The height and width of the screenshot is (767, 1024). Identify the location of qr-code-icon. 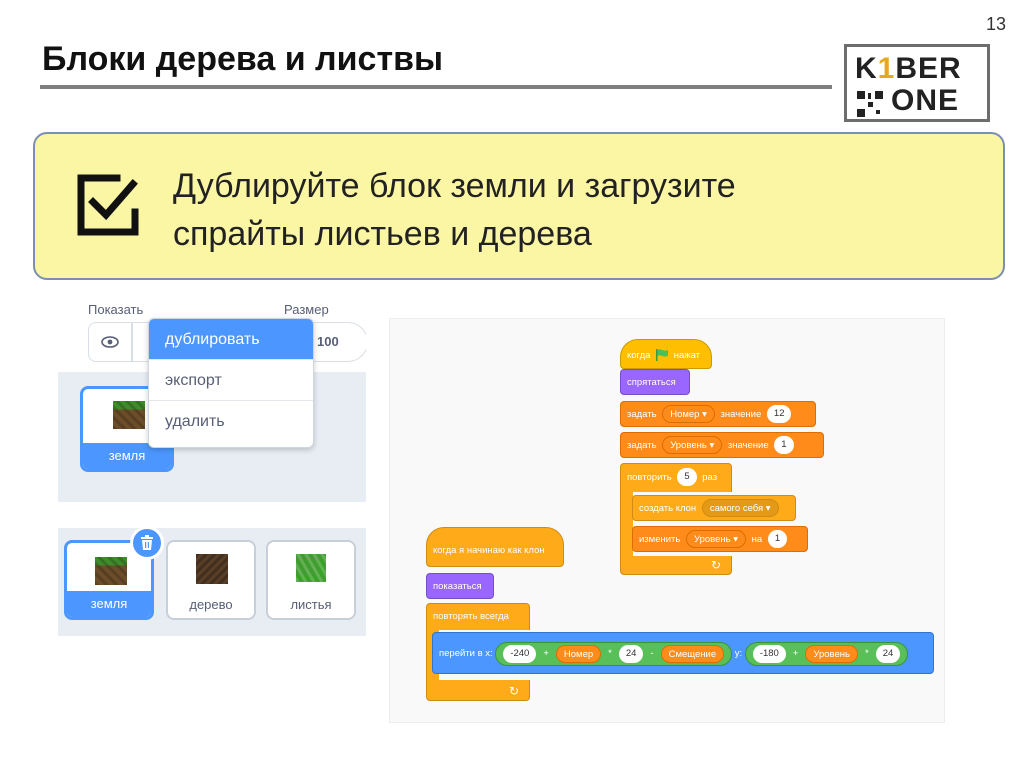
(870, 104).